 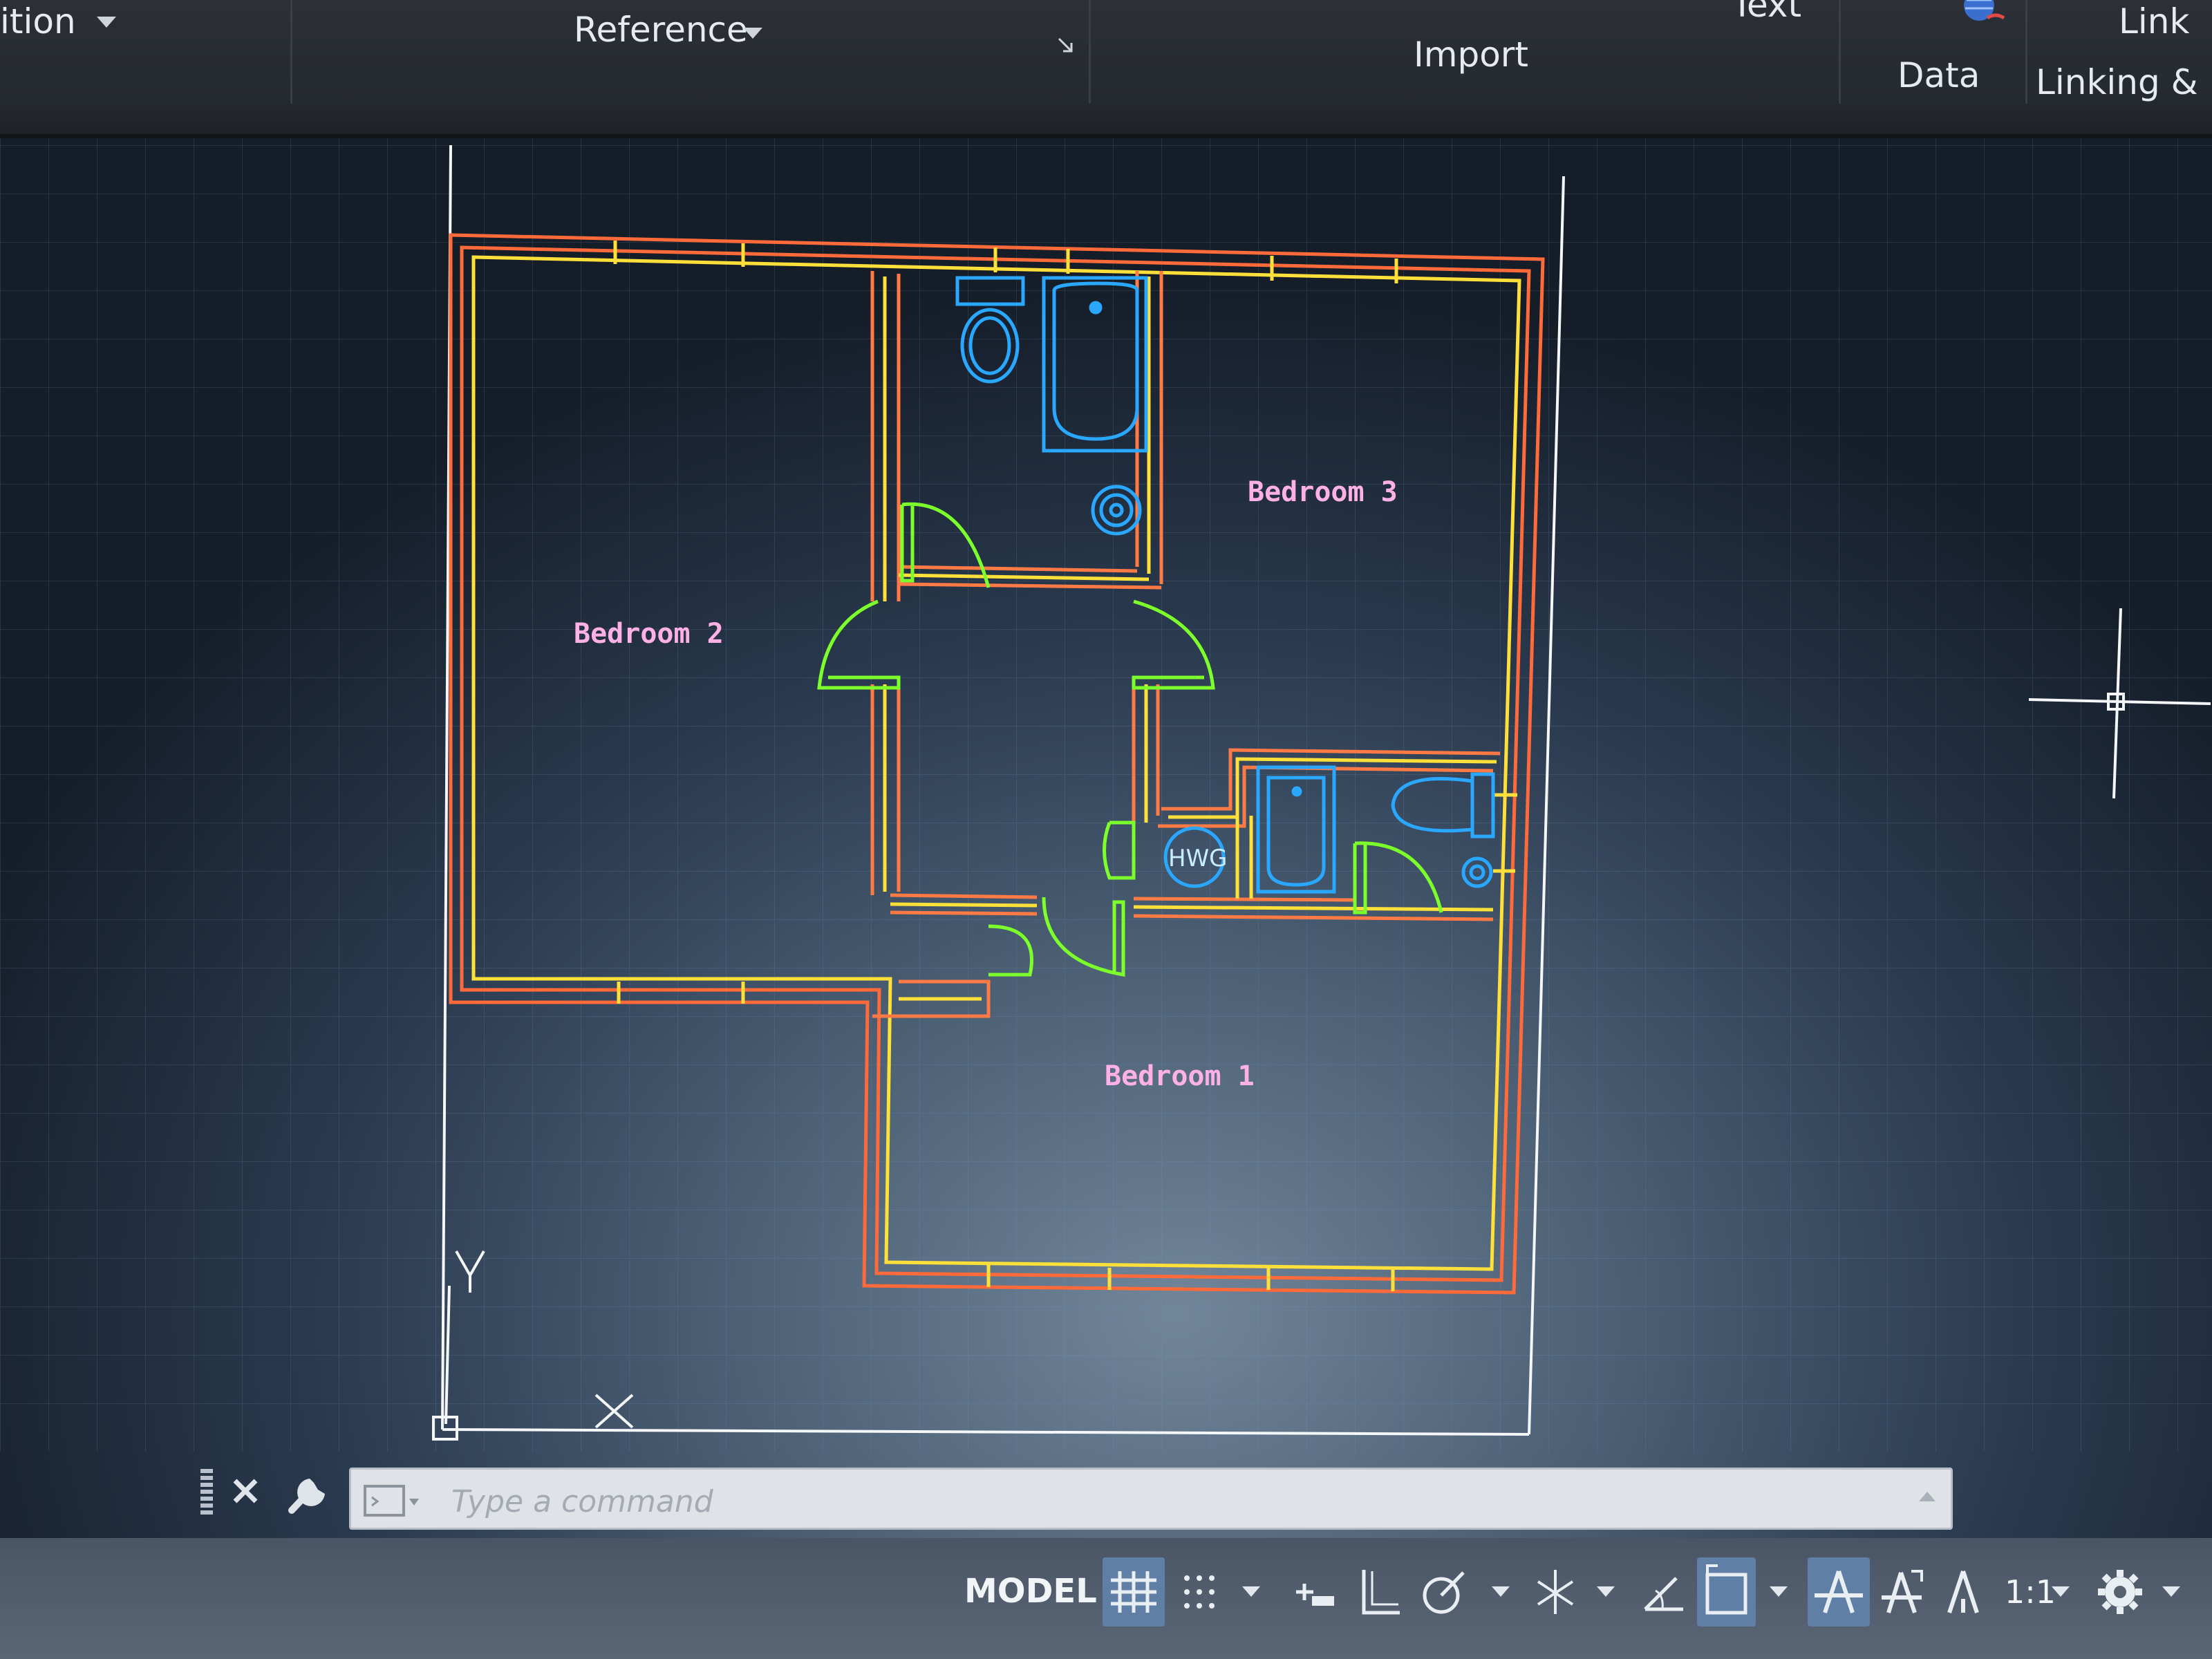 I want to click on polar-dropdown-icon, so click(x=1501, y=1591).